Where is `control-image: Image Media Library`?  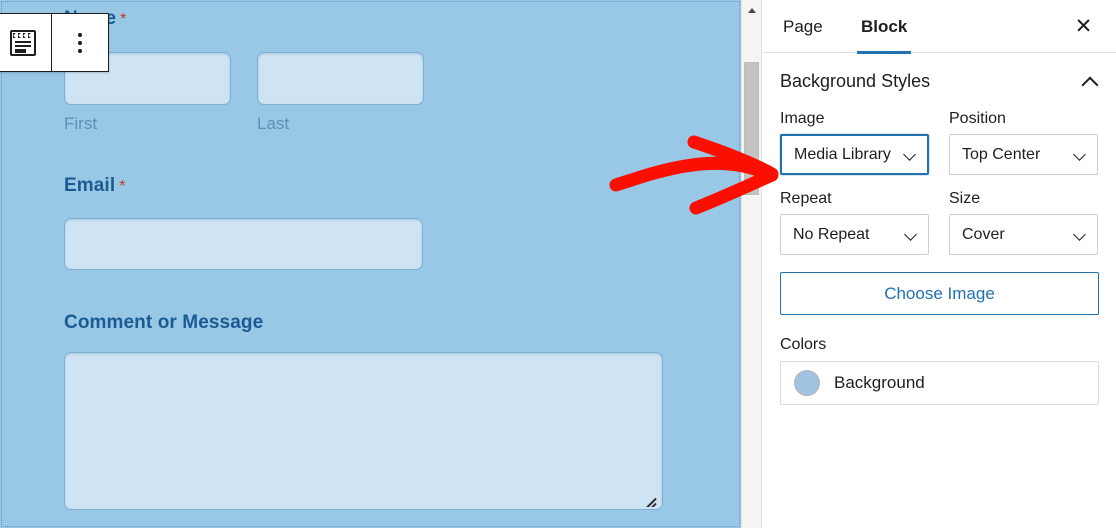
control-image: Image Media Library is located at coordinates (854, 150).